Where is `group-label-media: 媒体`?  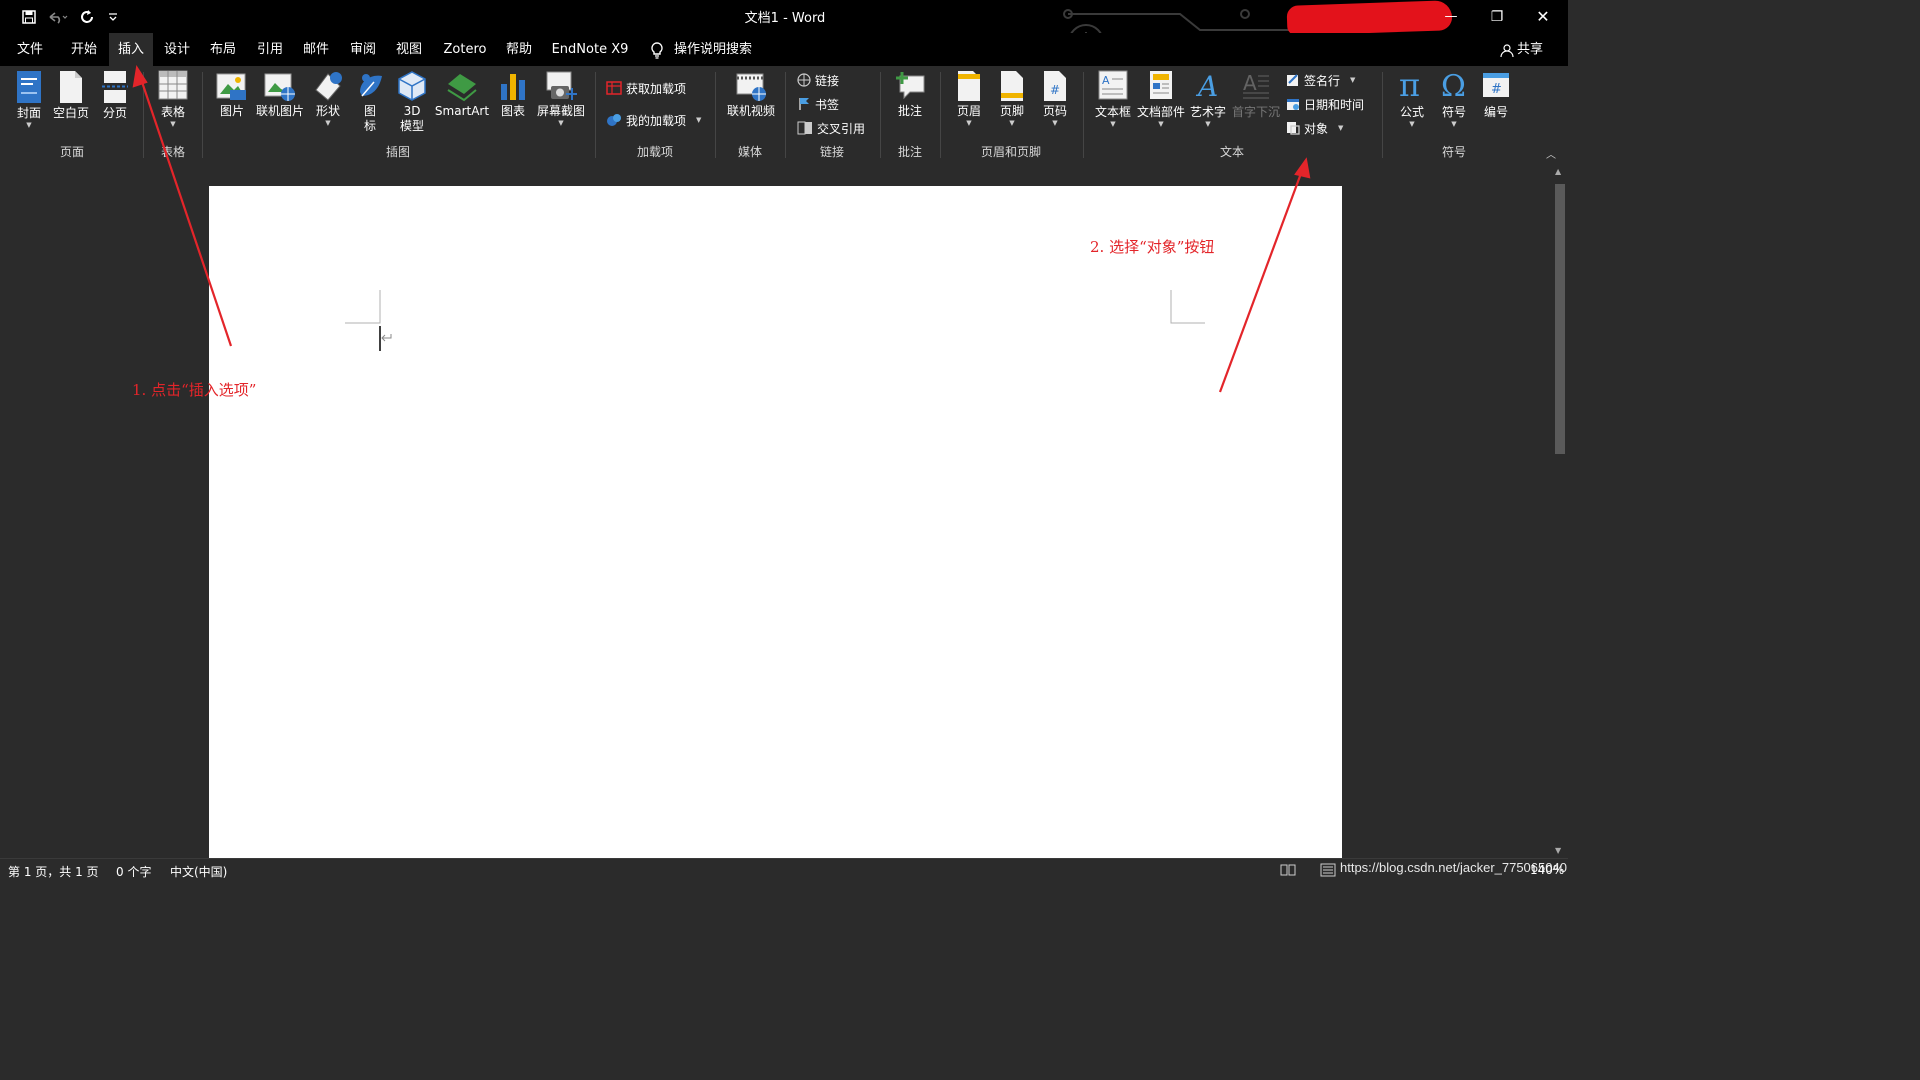
group-label-media: 媒体 is located at coordinates (749, 152).